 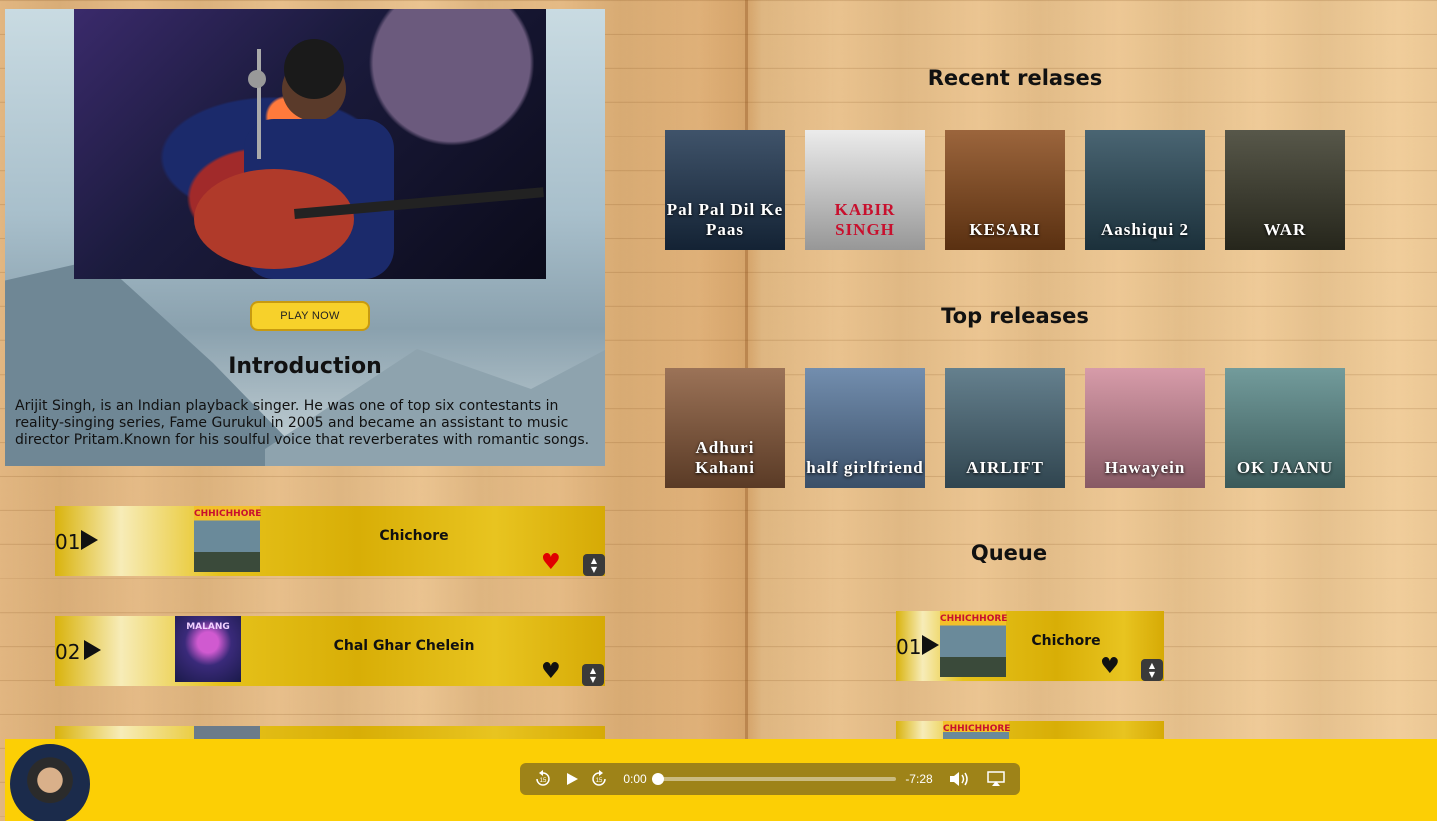 I want to click on poster-title: KABIR SINGH, so click(x=865, y=219).